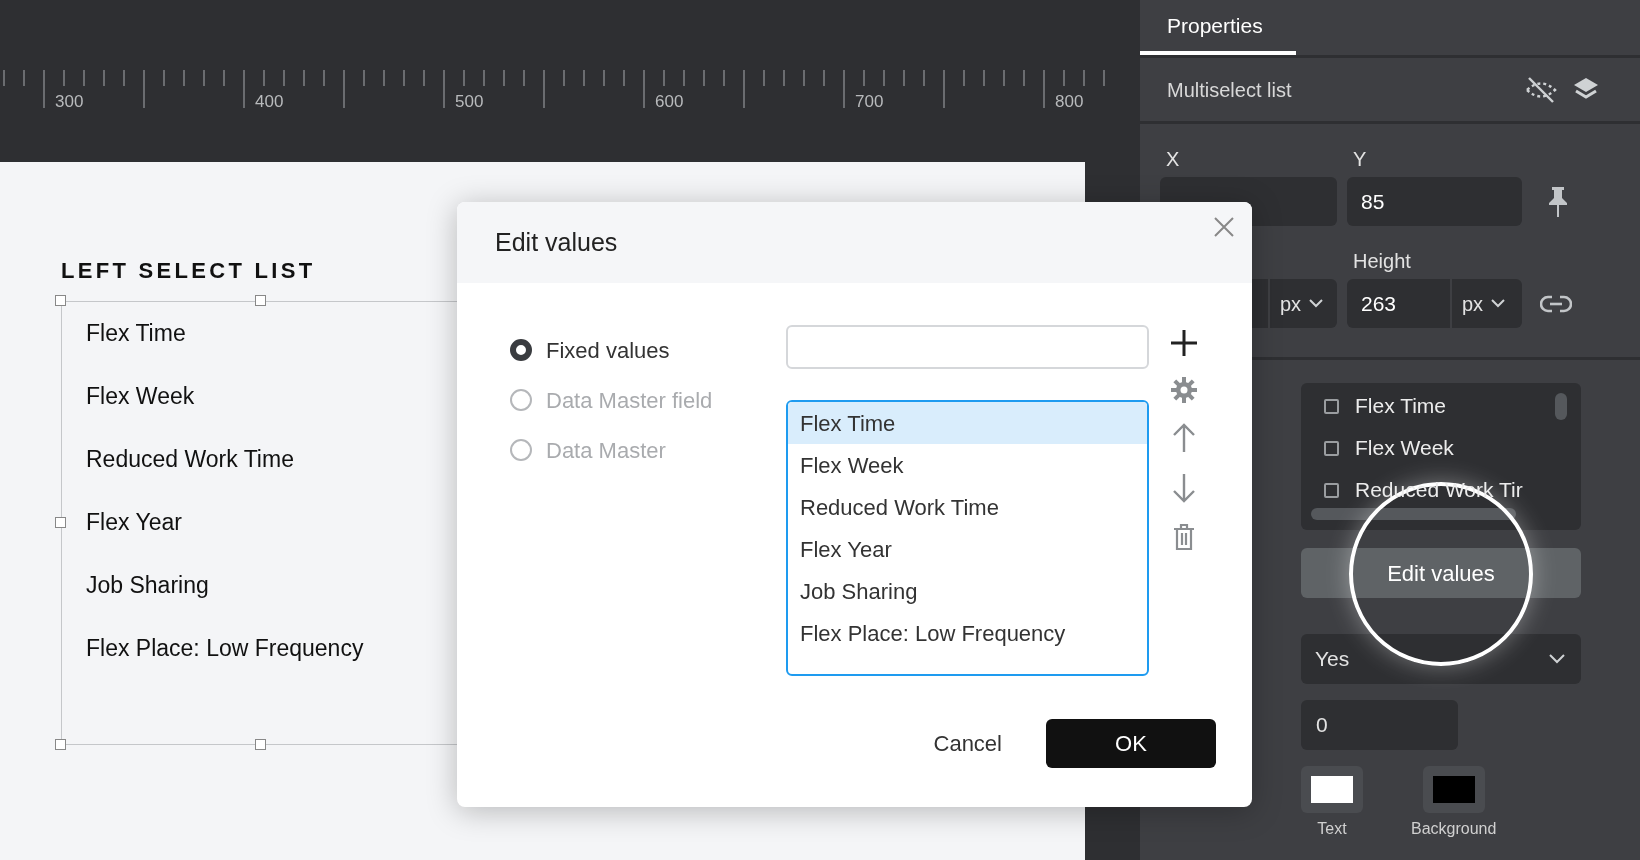 The height and width of the screenshot is (860, 1640). I want to click on edit-values-button: Edit values, so click(1441, 573).